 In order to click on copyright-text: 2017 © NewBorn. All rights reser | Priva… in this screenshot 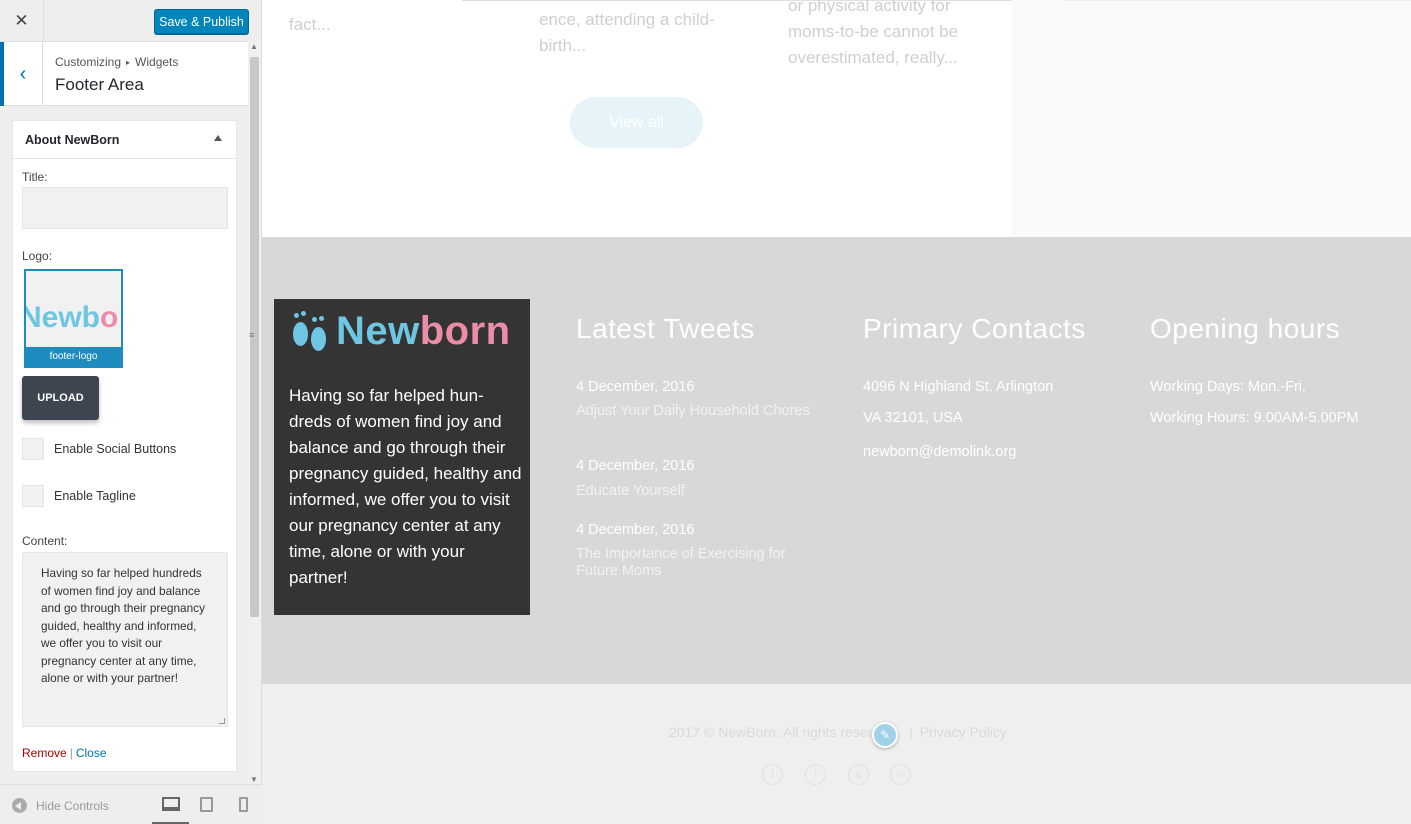, I will do `click(838, 732)`.